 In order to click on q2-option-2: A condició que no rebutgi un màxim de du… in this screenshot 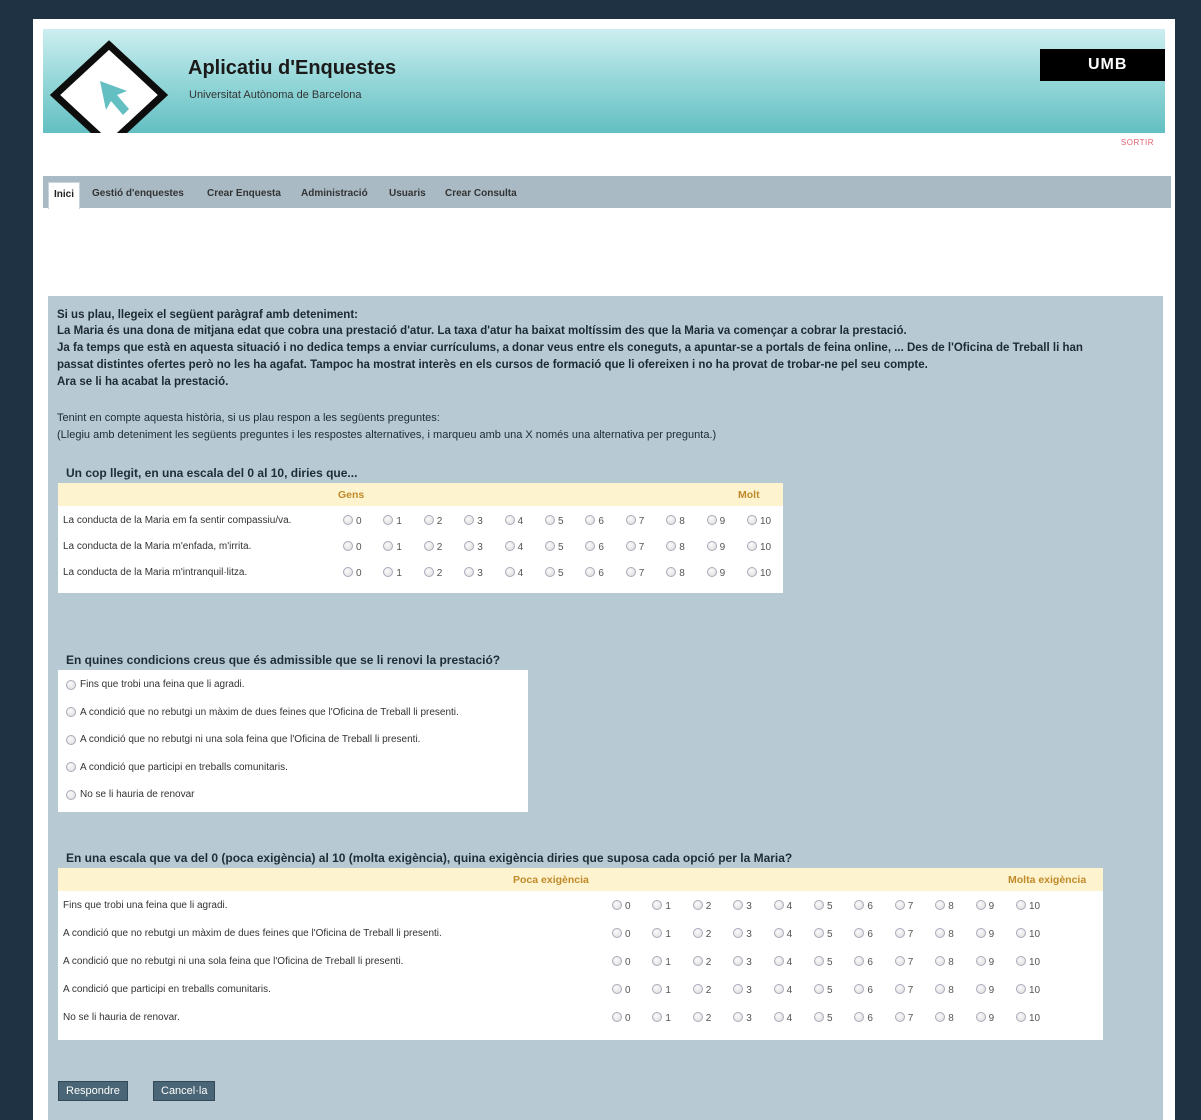, I will do `click(262, 712)`.